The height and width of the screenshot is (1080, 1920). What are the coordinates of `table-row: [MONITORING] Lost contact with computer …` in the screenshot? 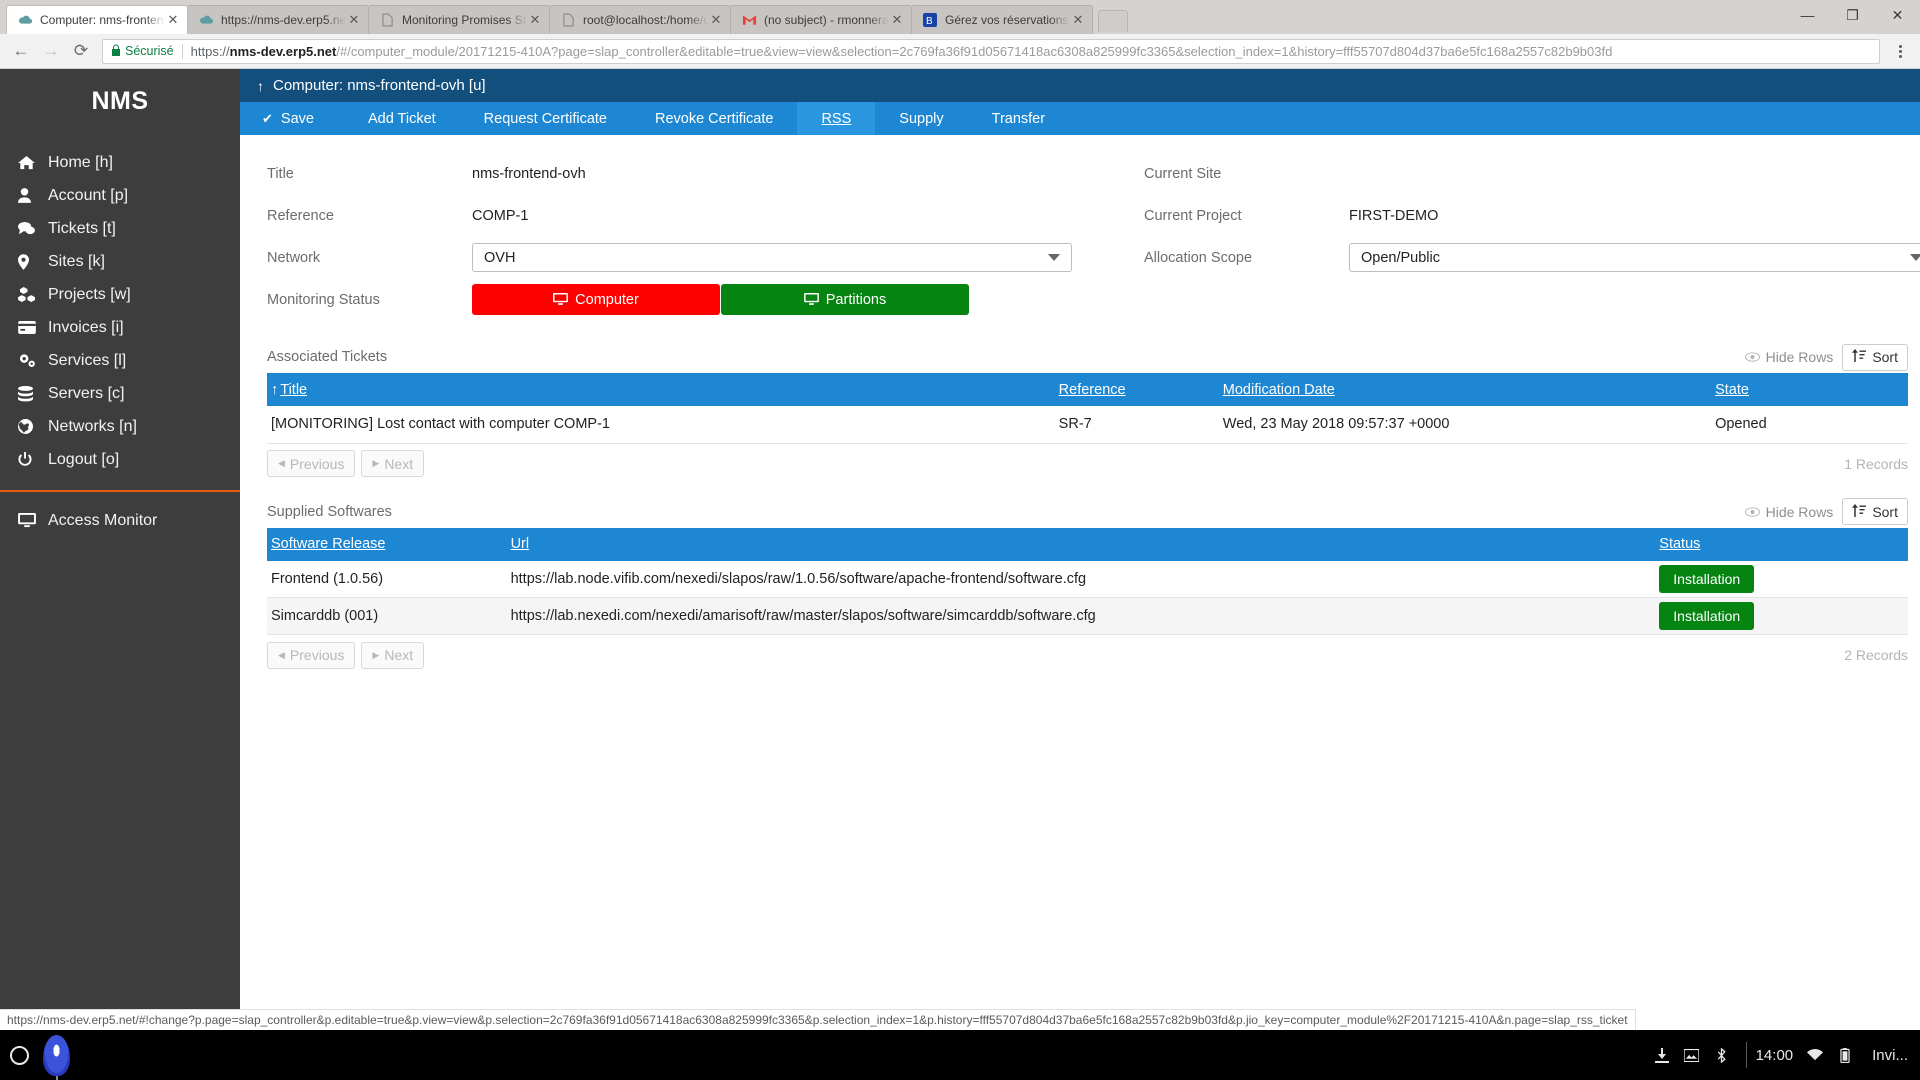 It's located at (1087, 425).